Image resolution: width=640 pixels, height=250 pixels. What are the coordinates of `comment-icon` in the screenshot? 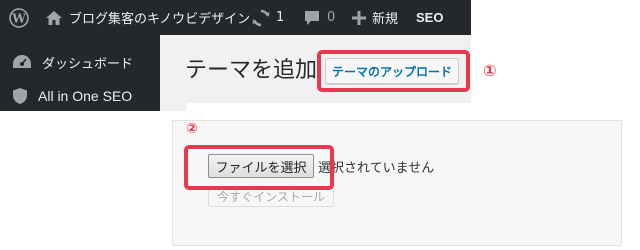 It's located at (312, 18).